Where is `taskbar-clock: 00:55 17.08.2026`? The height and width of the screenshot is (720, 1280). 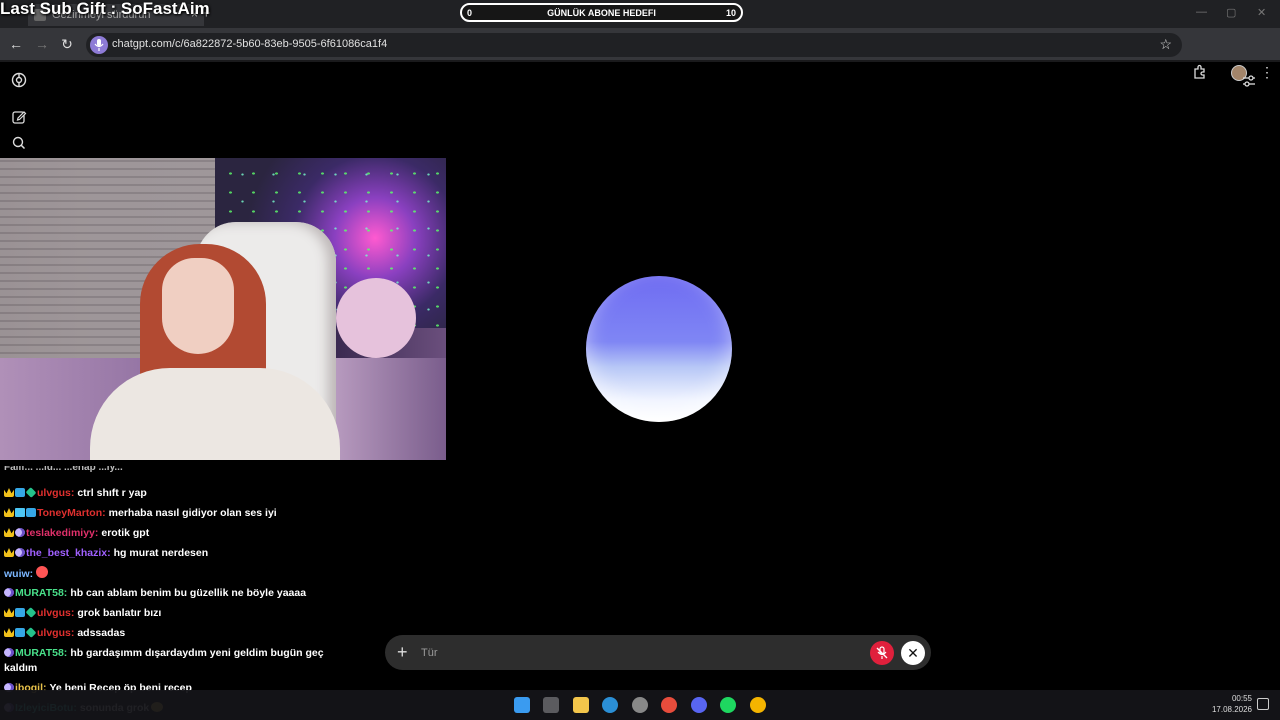 taskbar-clock: 00:55 17.08.2026 is located at coordinates (1230, 704).